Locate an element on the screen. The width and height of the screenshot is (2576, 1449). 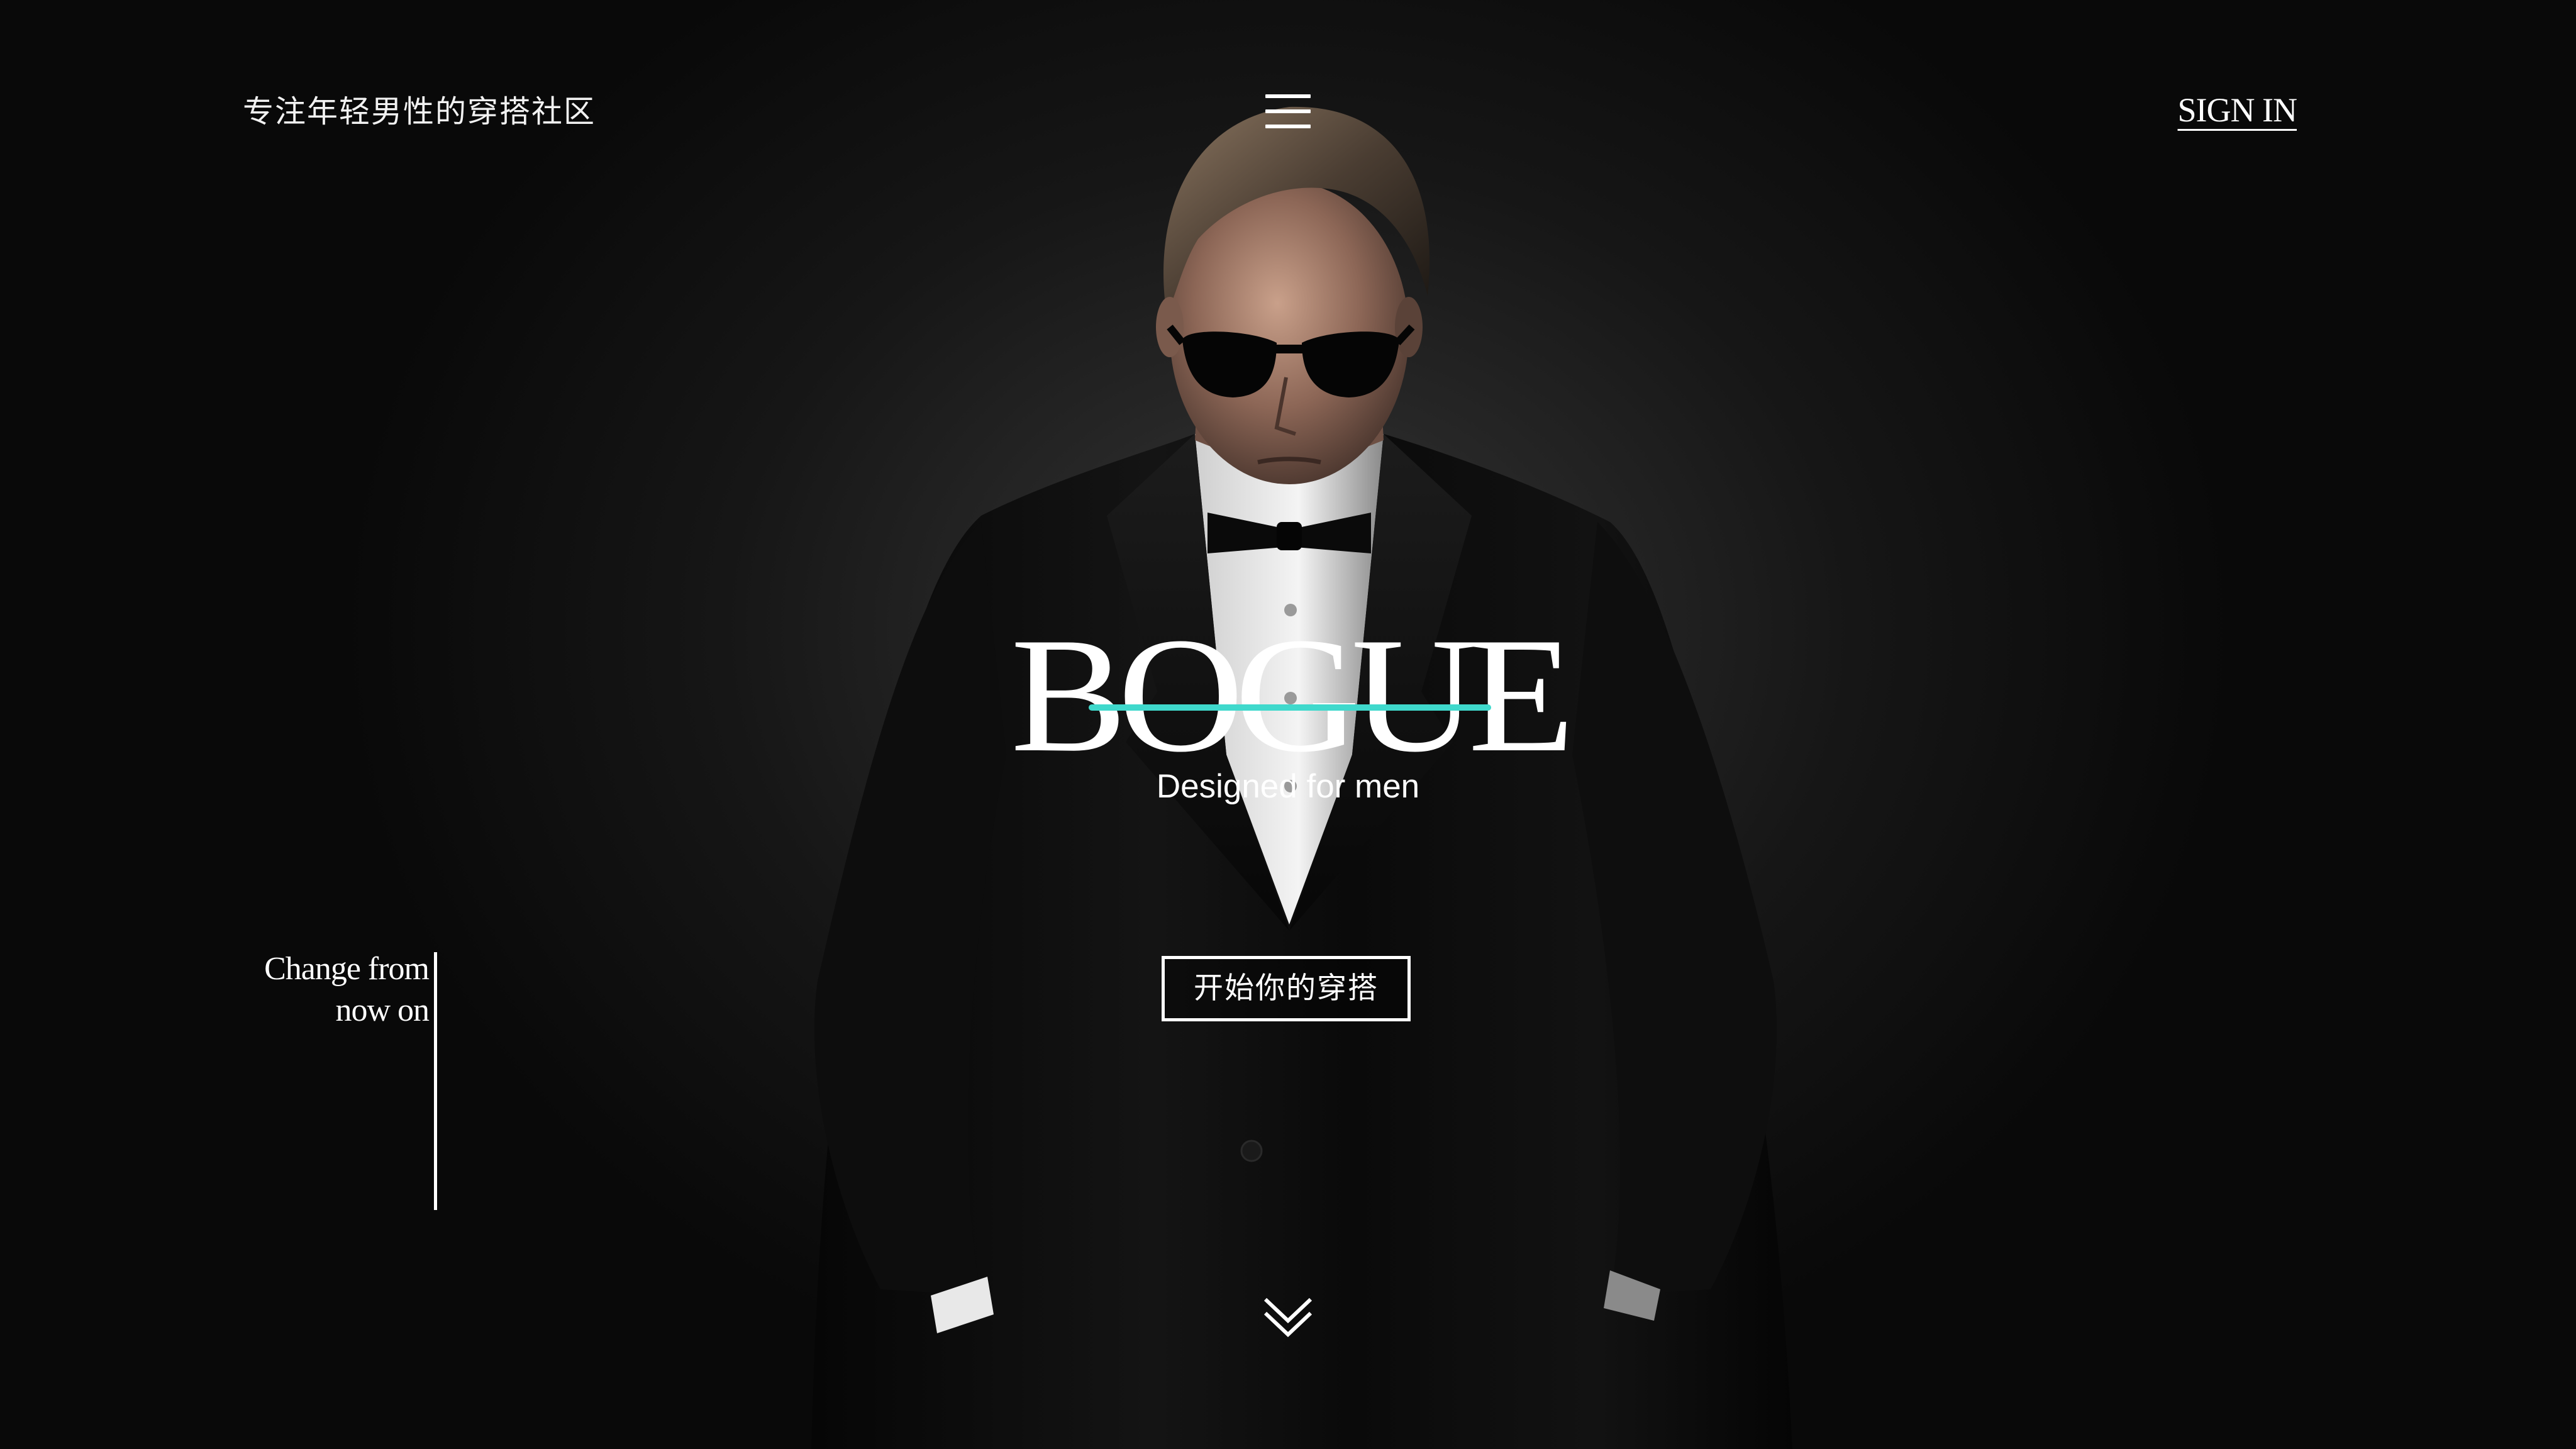
sign-in-link: SIGN IN is located at coordinates (2237, 110).